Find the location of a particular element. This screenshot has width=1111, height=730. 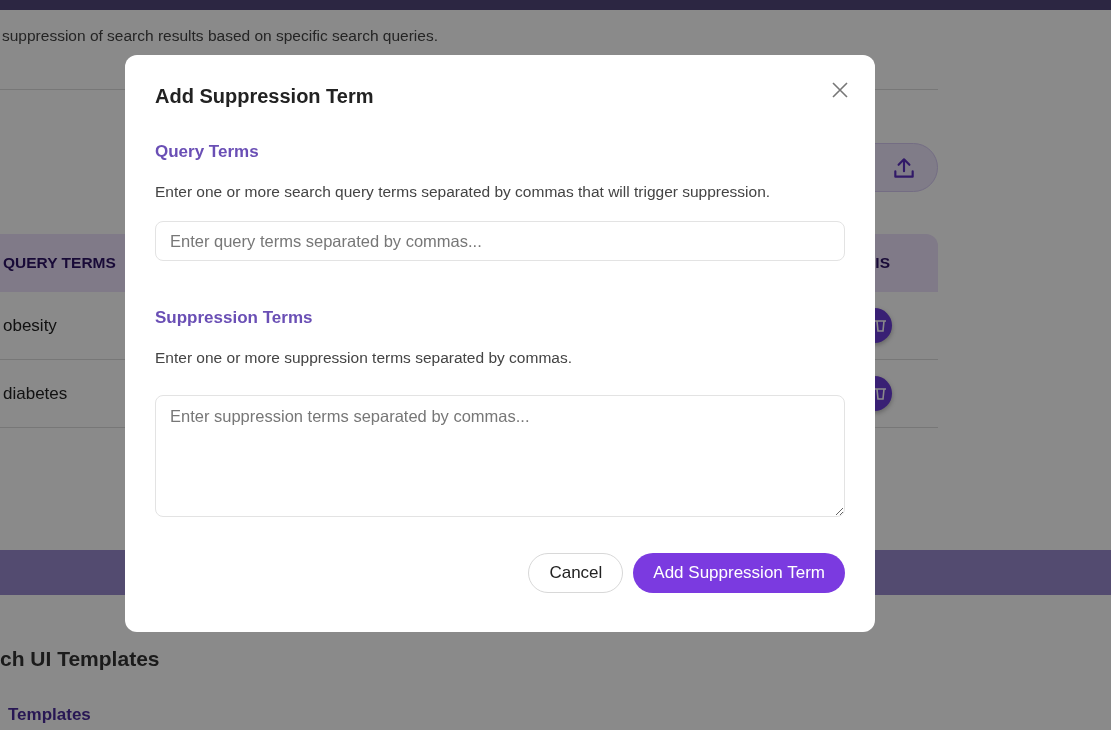

dialog-title: Add Suppression Term is located at coordinates (264, 96).